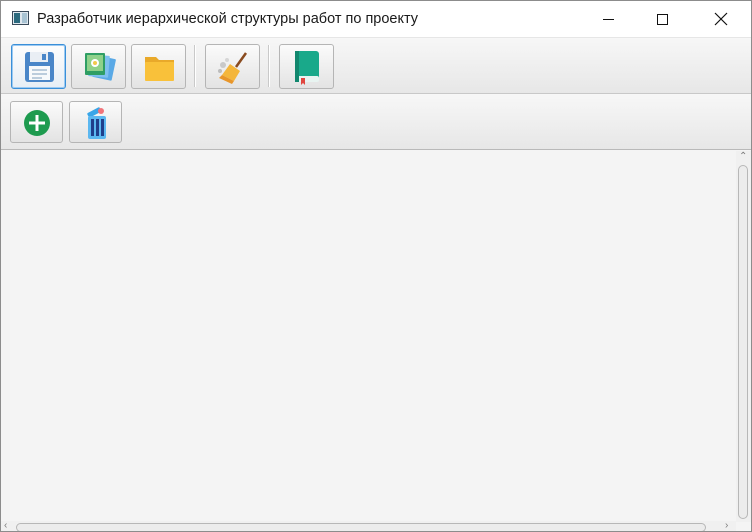  I want to click on minimize-icon, so click(608, 19).